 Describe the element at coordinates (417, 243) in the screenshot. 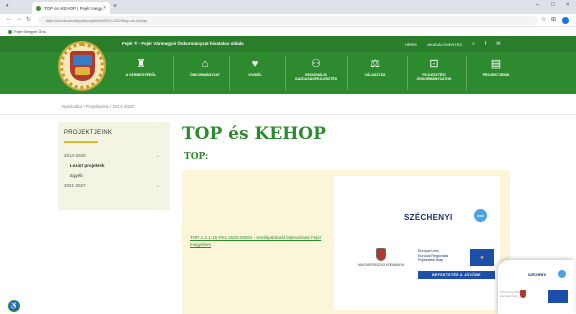

I see `szechenyi-banner` at that location.